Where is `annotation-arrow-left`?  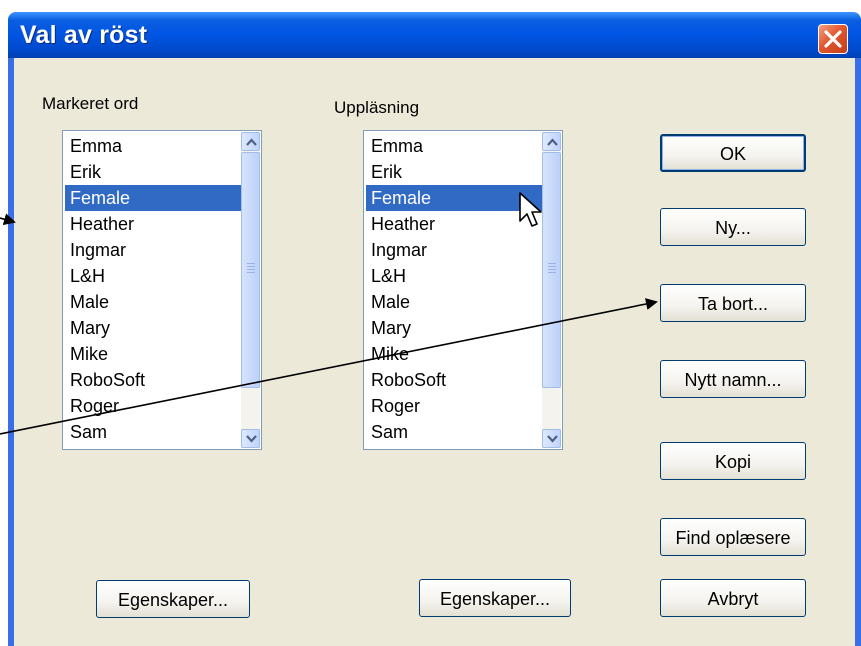 annotation-arrow-left is located at coordinates (8, 219).